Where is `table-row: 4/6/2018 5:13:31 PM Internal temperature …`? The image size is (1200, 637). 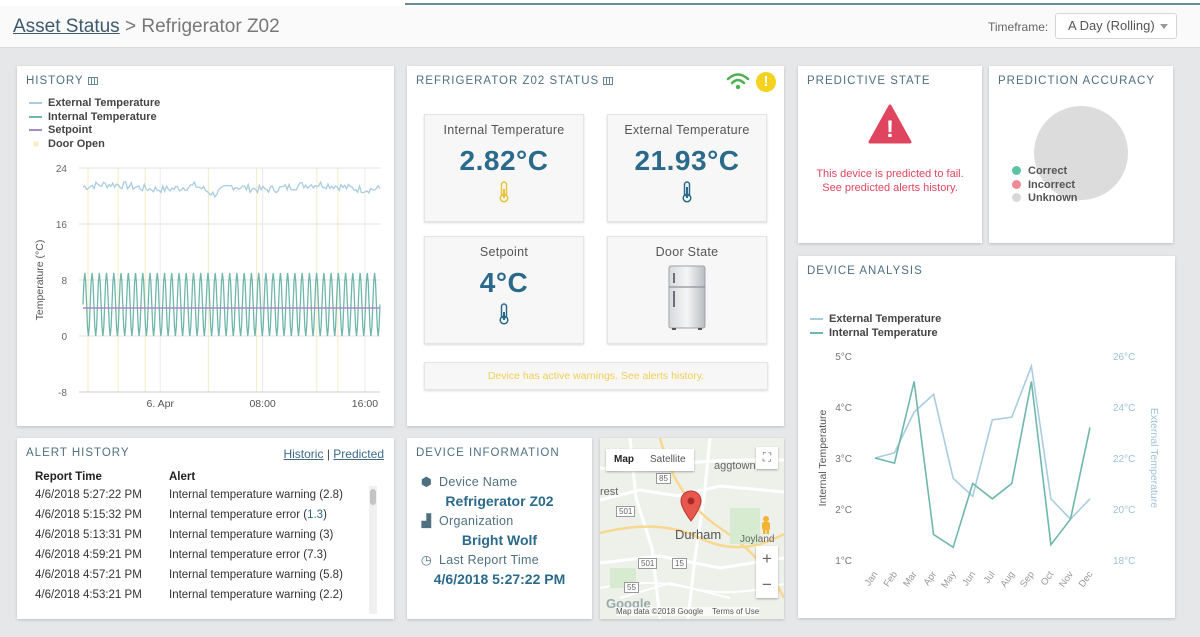 table-row: 4/6/2018 5:13:31 PM Internal temperature … is located at coordinates (205, 539).